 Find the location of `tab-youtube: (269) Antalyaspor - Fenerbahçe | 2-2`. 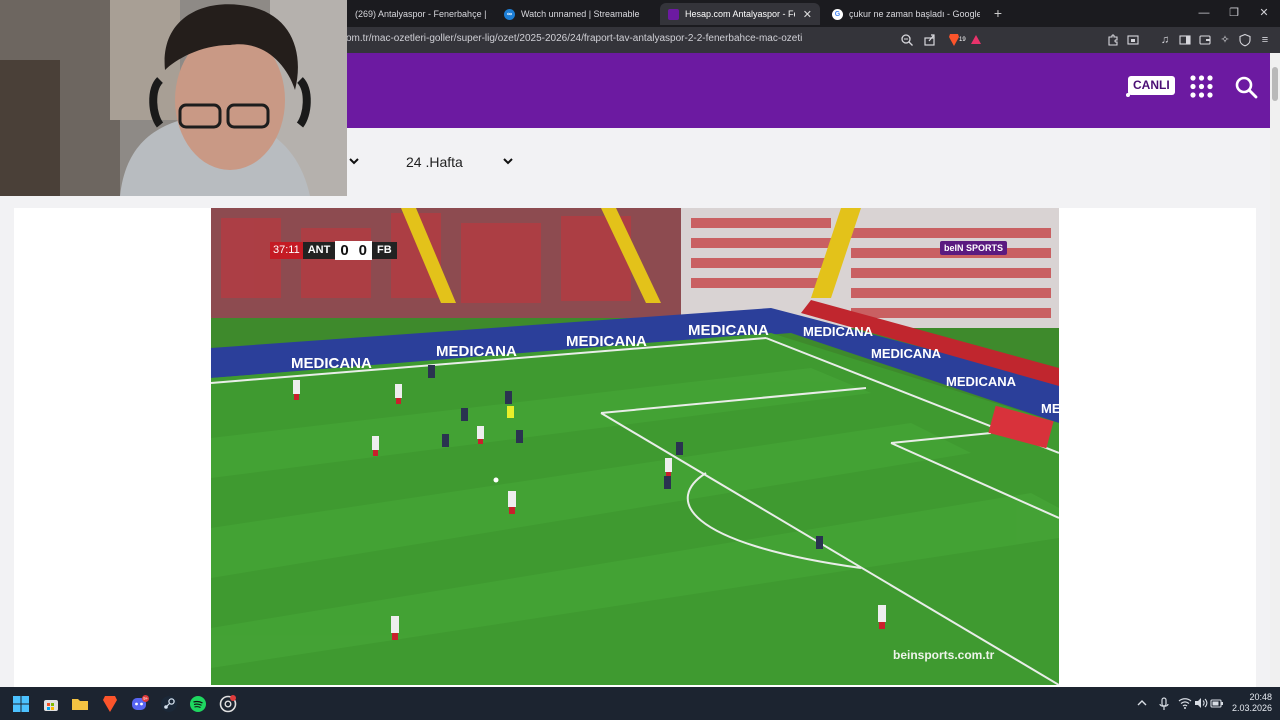

tab-youtube: (269) Antalyaspor - Fenerbahçe | 2-2 is located at coordinates (418, 14).